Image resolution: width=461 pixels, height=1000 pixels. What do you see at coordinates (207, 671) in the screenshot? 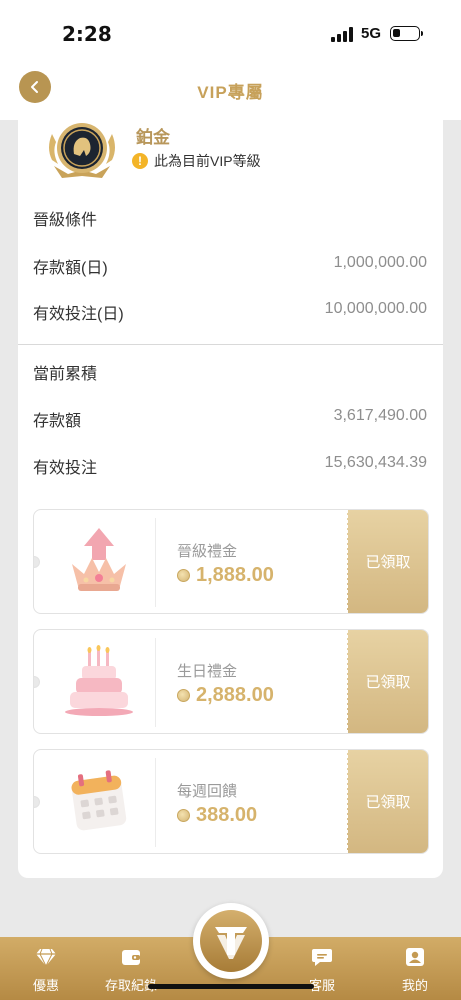
I see `reward-name: 生日禮金` at bounding box center [207, 671].